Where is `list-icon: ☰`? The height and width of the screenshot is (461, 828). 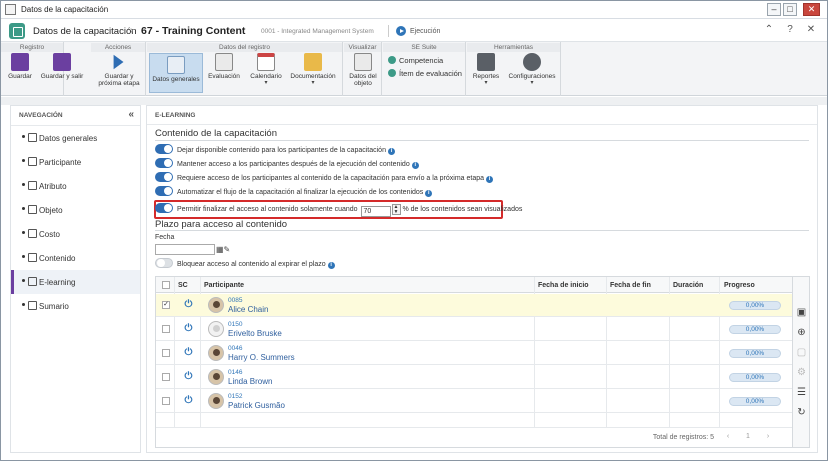
list-icon: ☰ is located at coordinates (801, 393).